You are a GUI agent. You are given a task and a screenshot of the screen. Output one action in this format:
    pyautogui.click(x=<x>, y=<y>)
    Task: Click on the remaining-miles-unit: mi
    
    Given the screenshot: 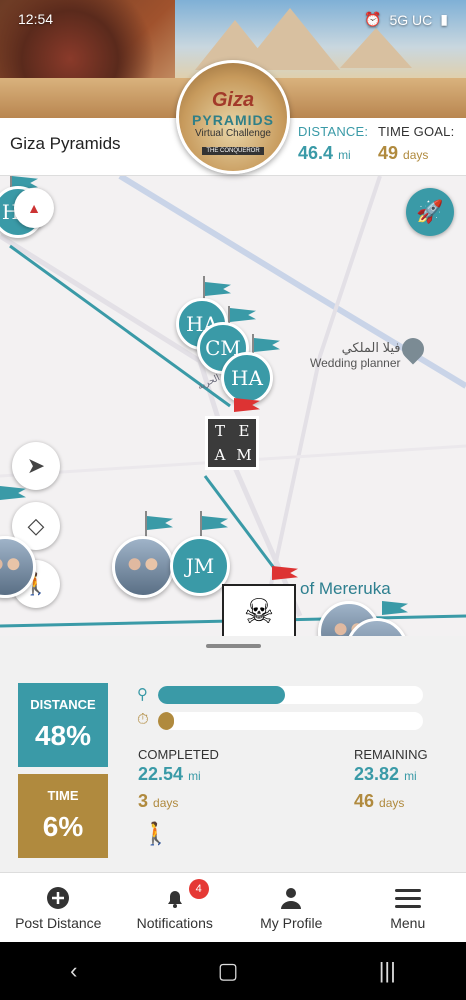 What is the action you would take?
    pyautogui.click(x=410, y=776)
    